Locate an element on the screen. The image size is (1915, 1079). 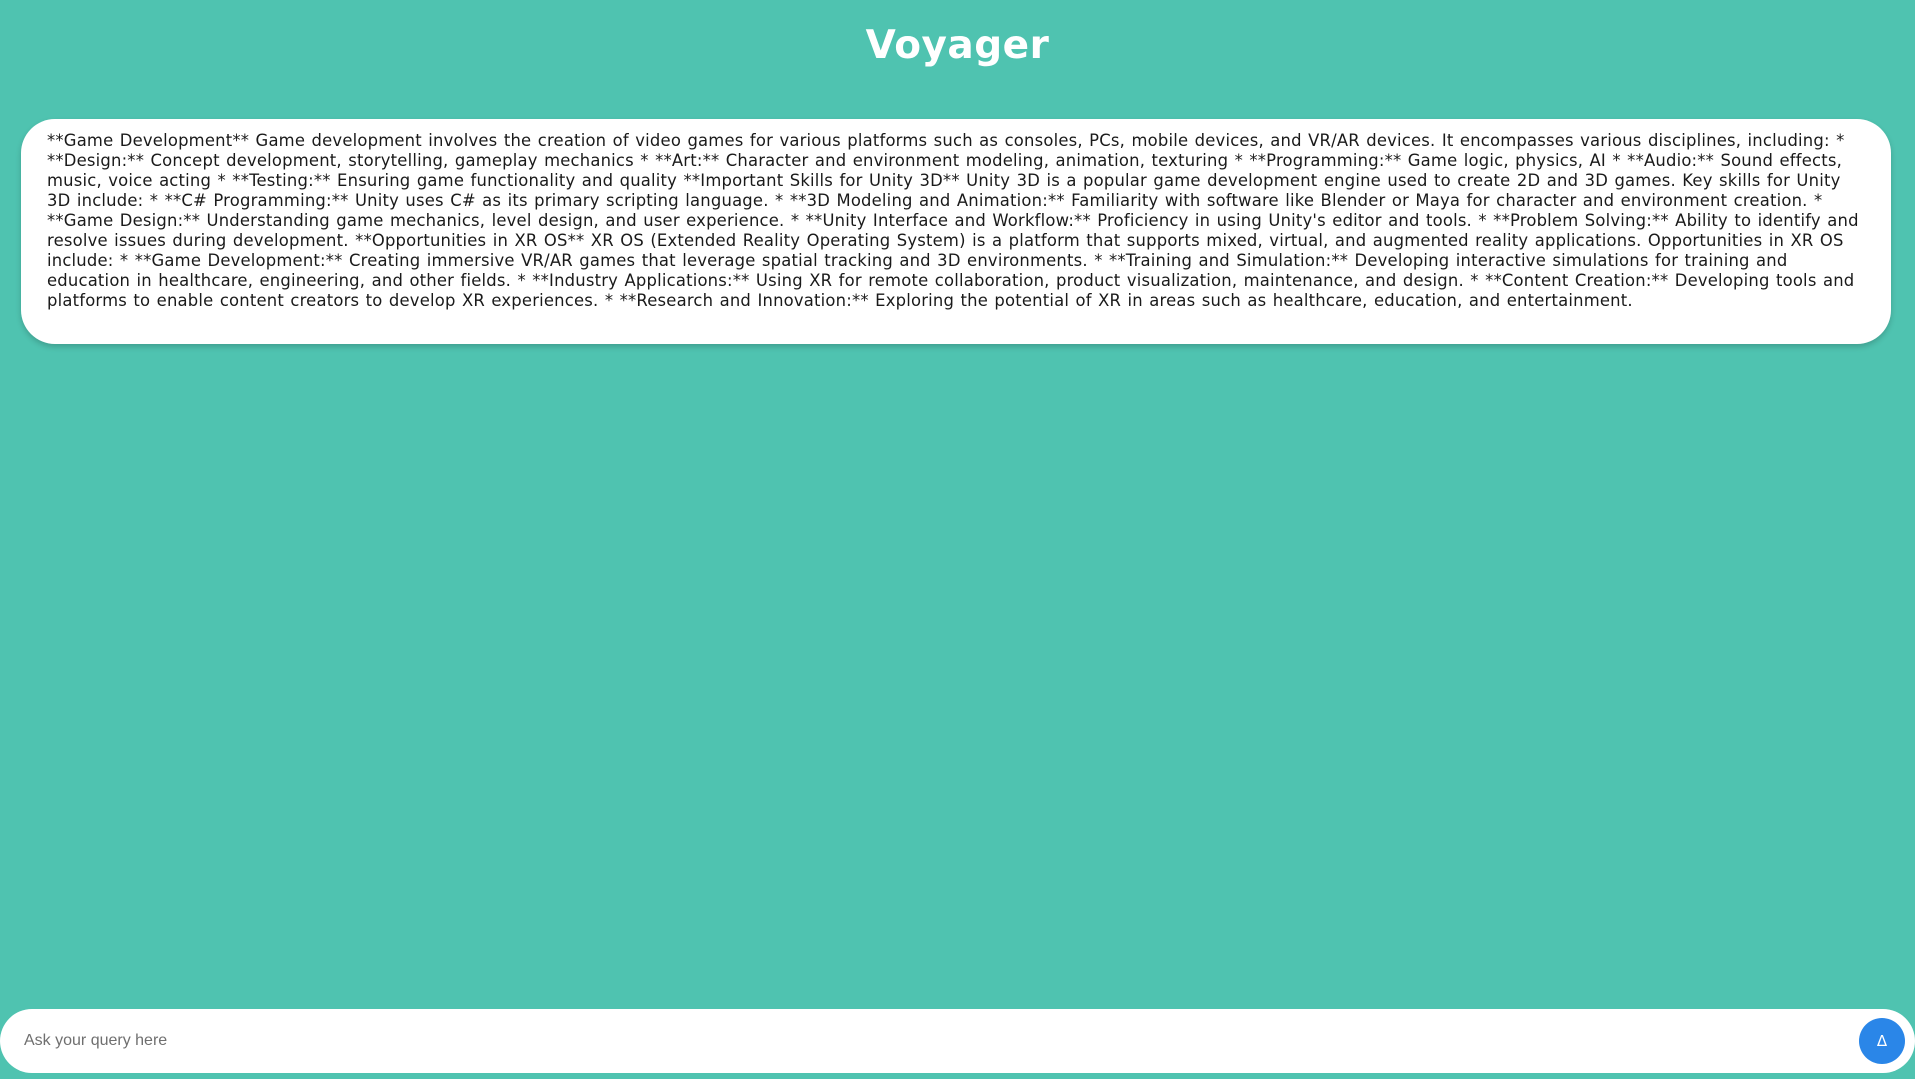
query-input is located at coordinates (934, 1041).